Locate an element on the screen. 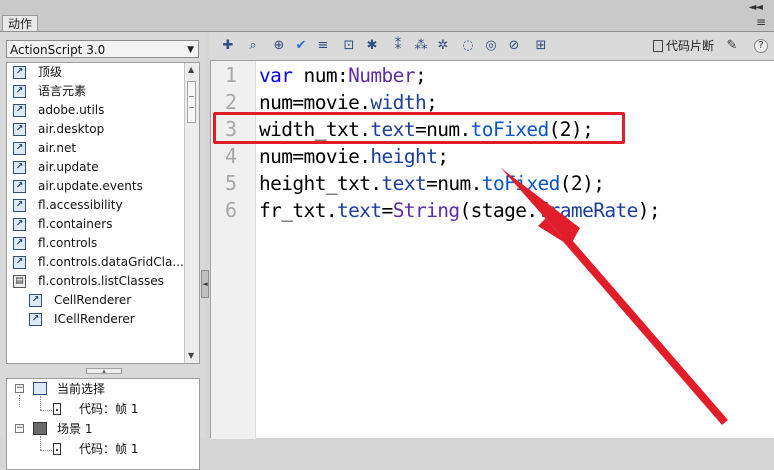 The image size is (774, 470). navigator-label: 代码：帧 1 is located at coordinates (109, 449).